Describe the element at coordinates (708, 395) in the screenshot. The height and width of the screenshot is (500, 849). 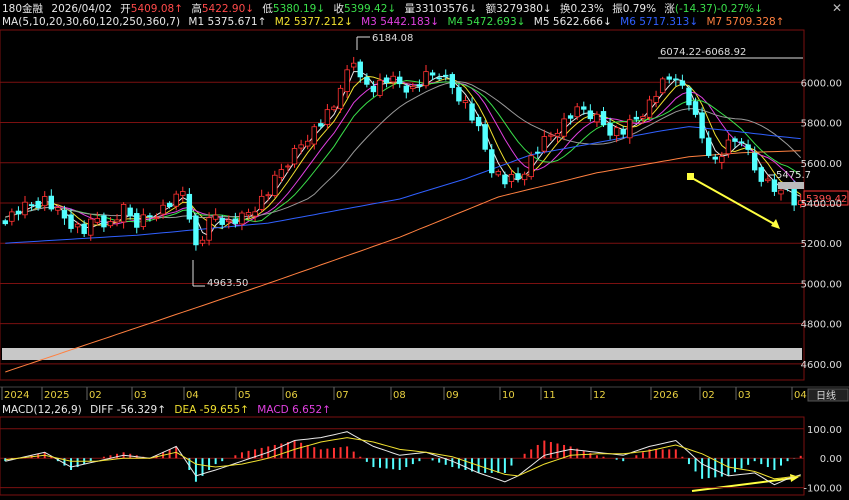
I see `x-tick-label: 02` at that location.